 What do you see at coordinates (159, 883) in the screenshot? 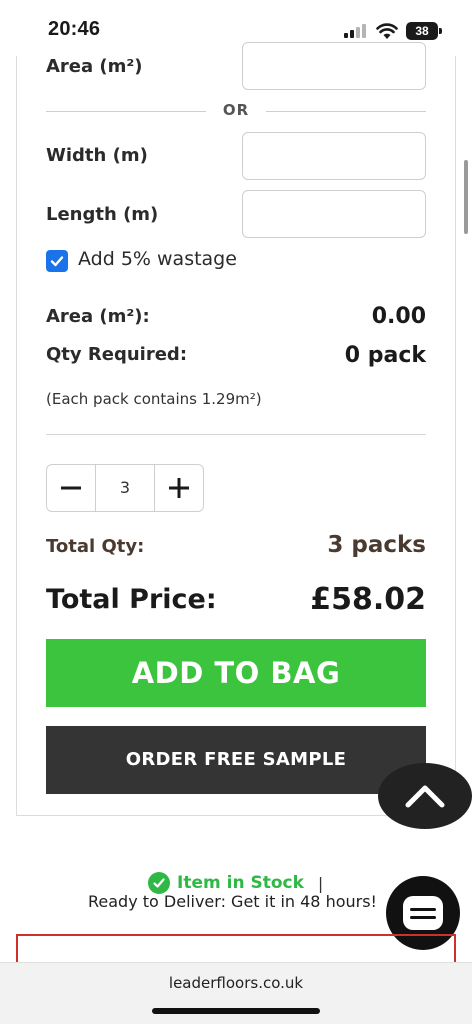
I see `check-circle-icon` at bounding box center [159, 883].